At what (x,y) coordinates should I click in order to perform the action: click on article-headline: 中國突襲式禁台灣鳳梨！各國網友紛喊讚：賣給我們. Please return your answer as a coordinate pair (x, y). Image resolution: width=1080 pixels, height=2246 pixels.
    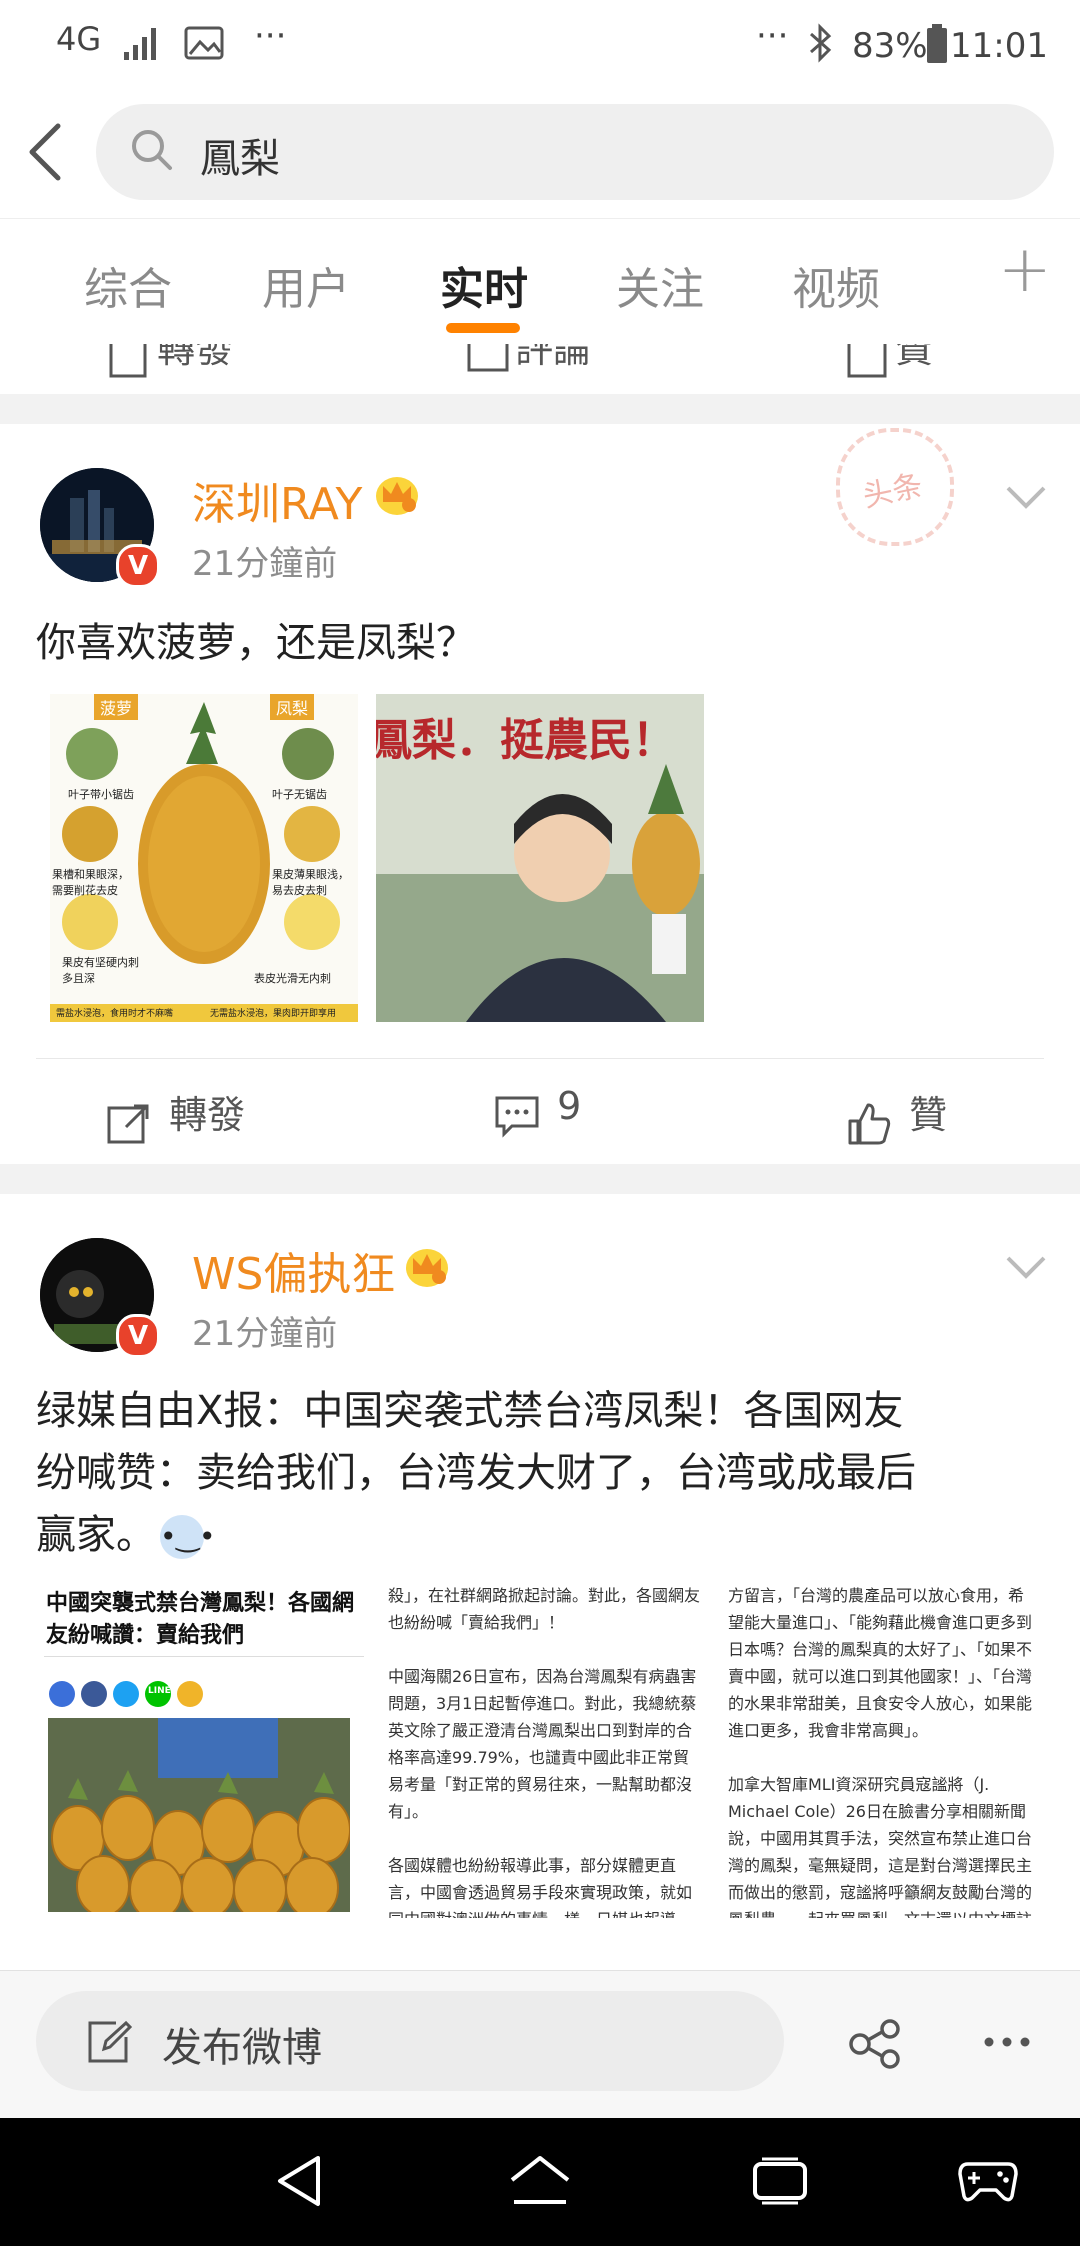
    Looking at the image, I should click on (200, 1619).